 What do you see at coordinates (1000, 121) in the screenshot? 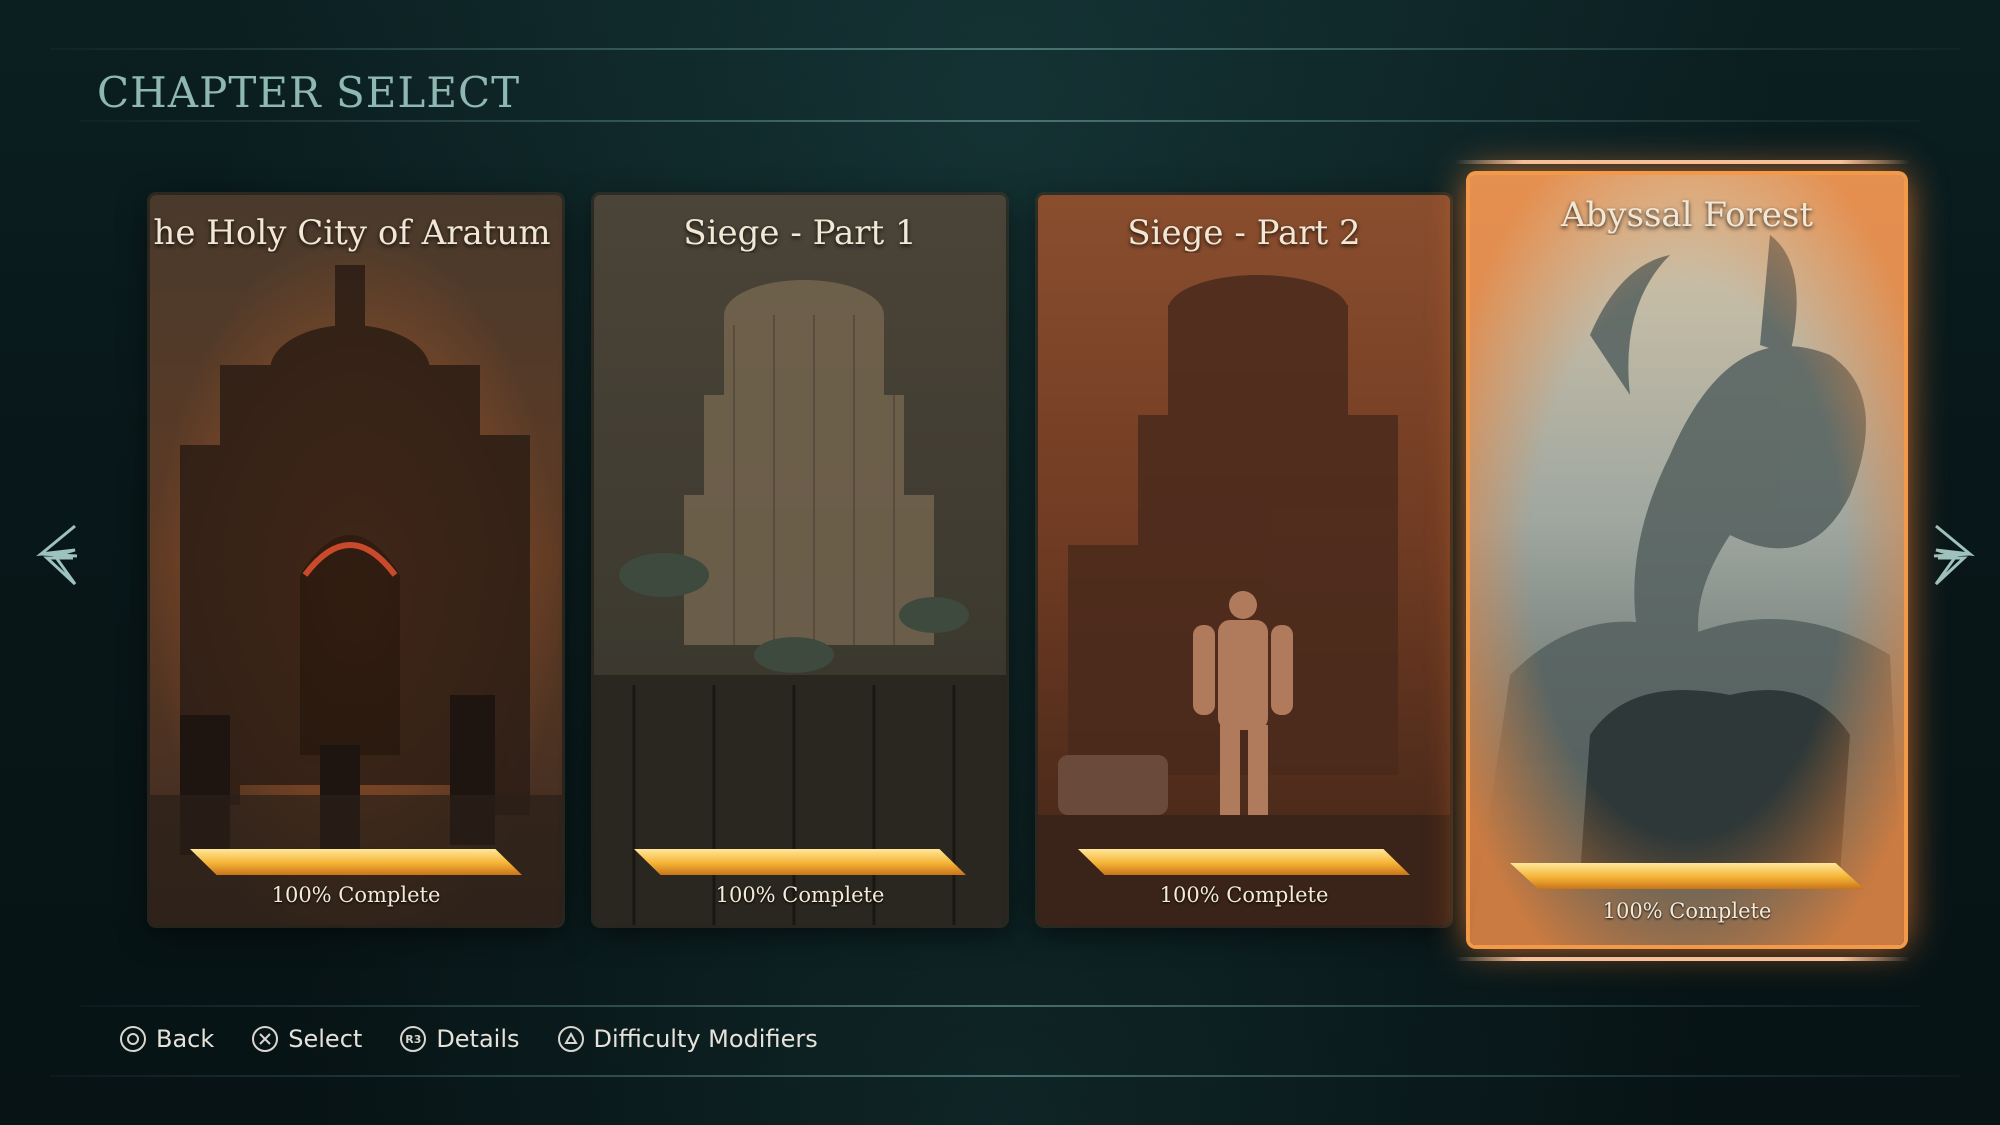
I see `header-underline` at bounding box center [1000, 121].